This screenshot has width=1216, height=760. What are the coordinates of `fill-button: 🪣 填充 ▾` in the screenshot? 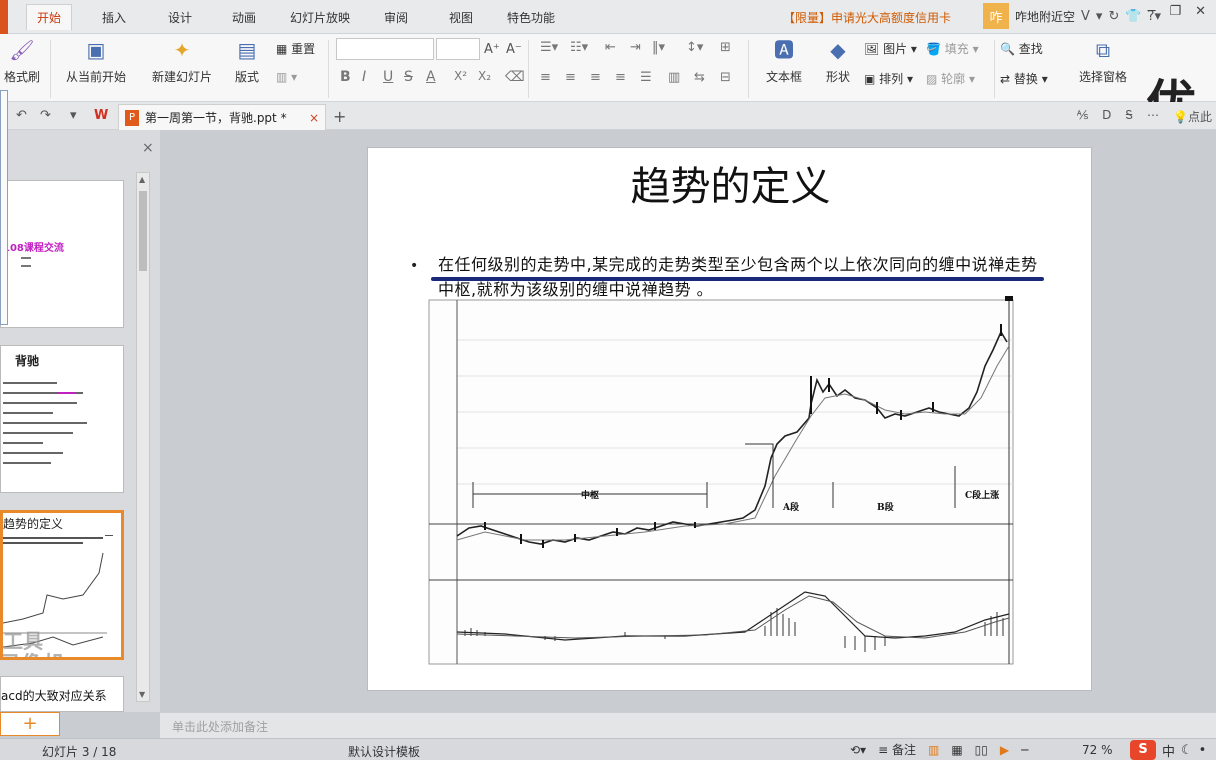 It's located at (952, 48).